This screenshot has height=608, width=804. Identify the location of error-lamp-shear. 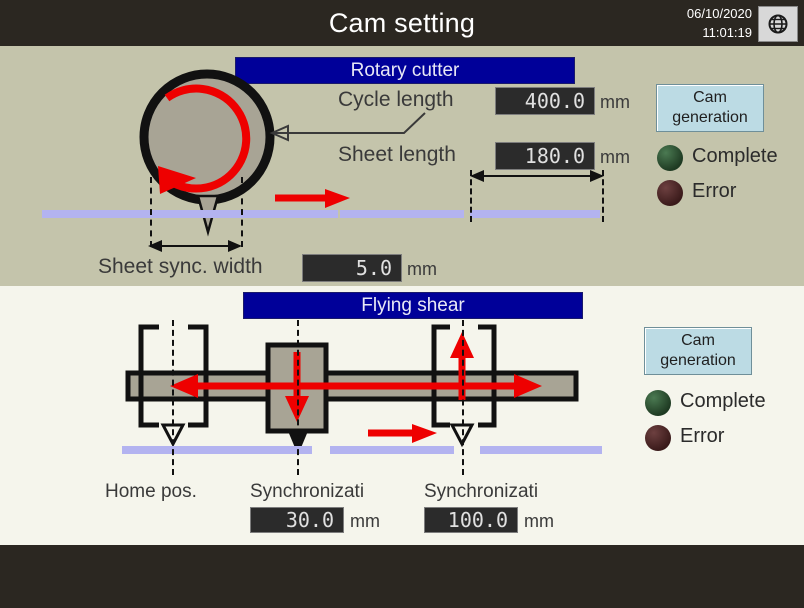
(658, 438).